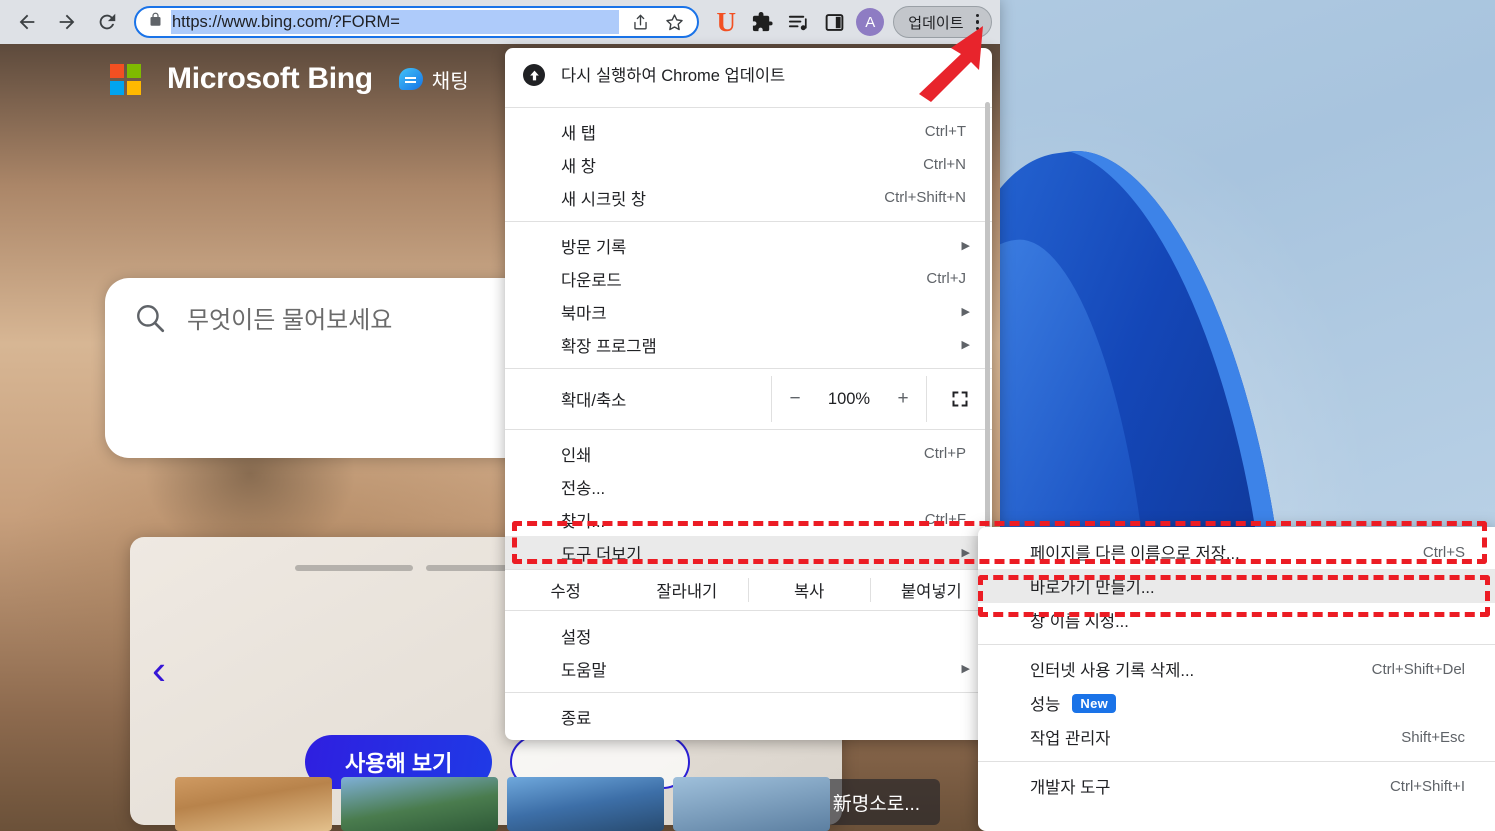 The image size is (1495, 831). What do you see at coordinates (289, 317) in the screenshot?
I see `search-input-placeholder: 무엇이든 물어보세요` at bounding box center [289, 317].